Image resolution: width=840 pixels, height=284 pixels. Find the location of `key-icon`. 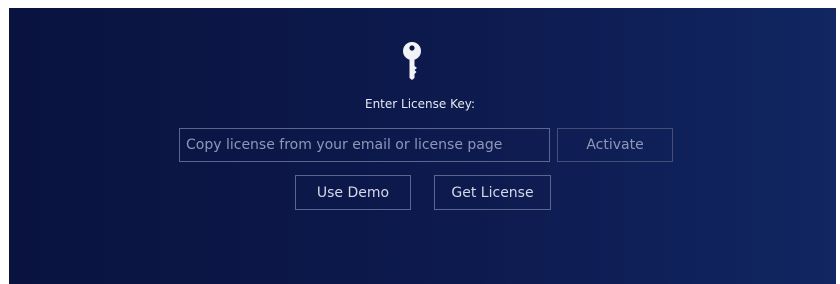

key-icon is located at coordinates (412, 61).